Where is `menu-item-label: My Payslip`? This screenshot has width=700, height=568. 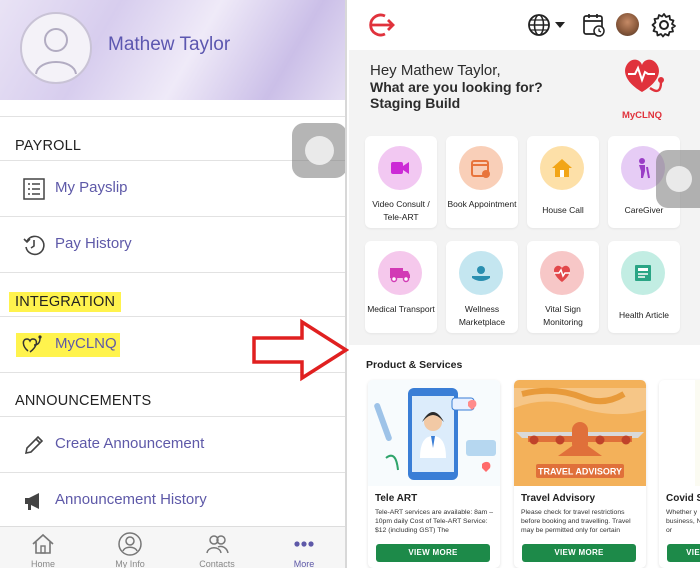
menu-item-label: My Payslip is located at coordinates (91, 187).